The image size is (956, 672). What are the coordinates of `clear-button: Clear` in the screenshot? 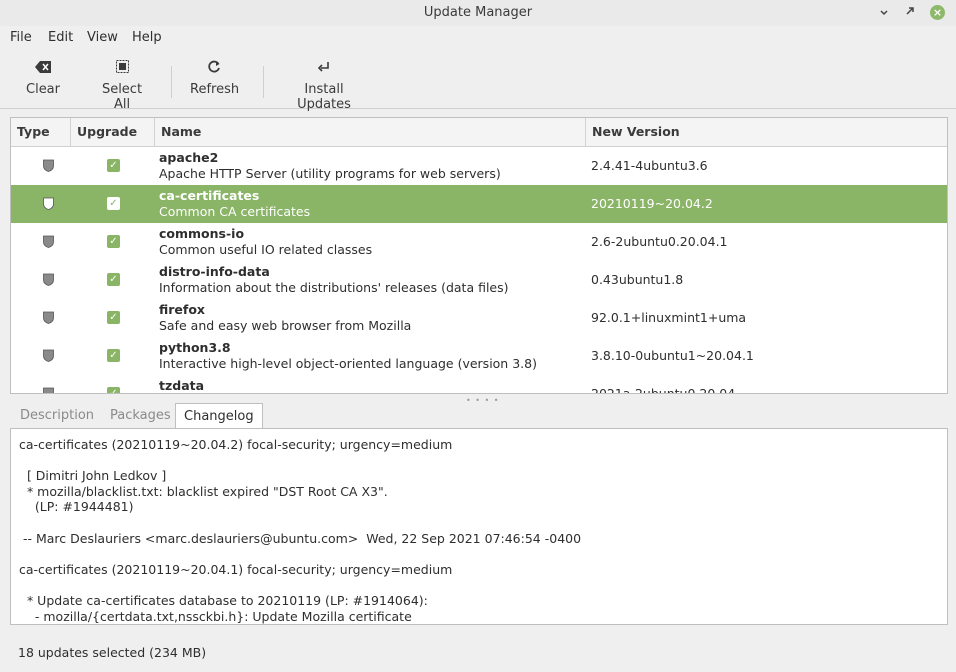 It's located at (43, 78).